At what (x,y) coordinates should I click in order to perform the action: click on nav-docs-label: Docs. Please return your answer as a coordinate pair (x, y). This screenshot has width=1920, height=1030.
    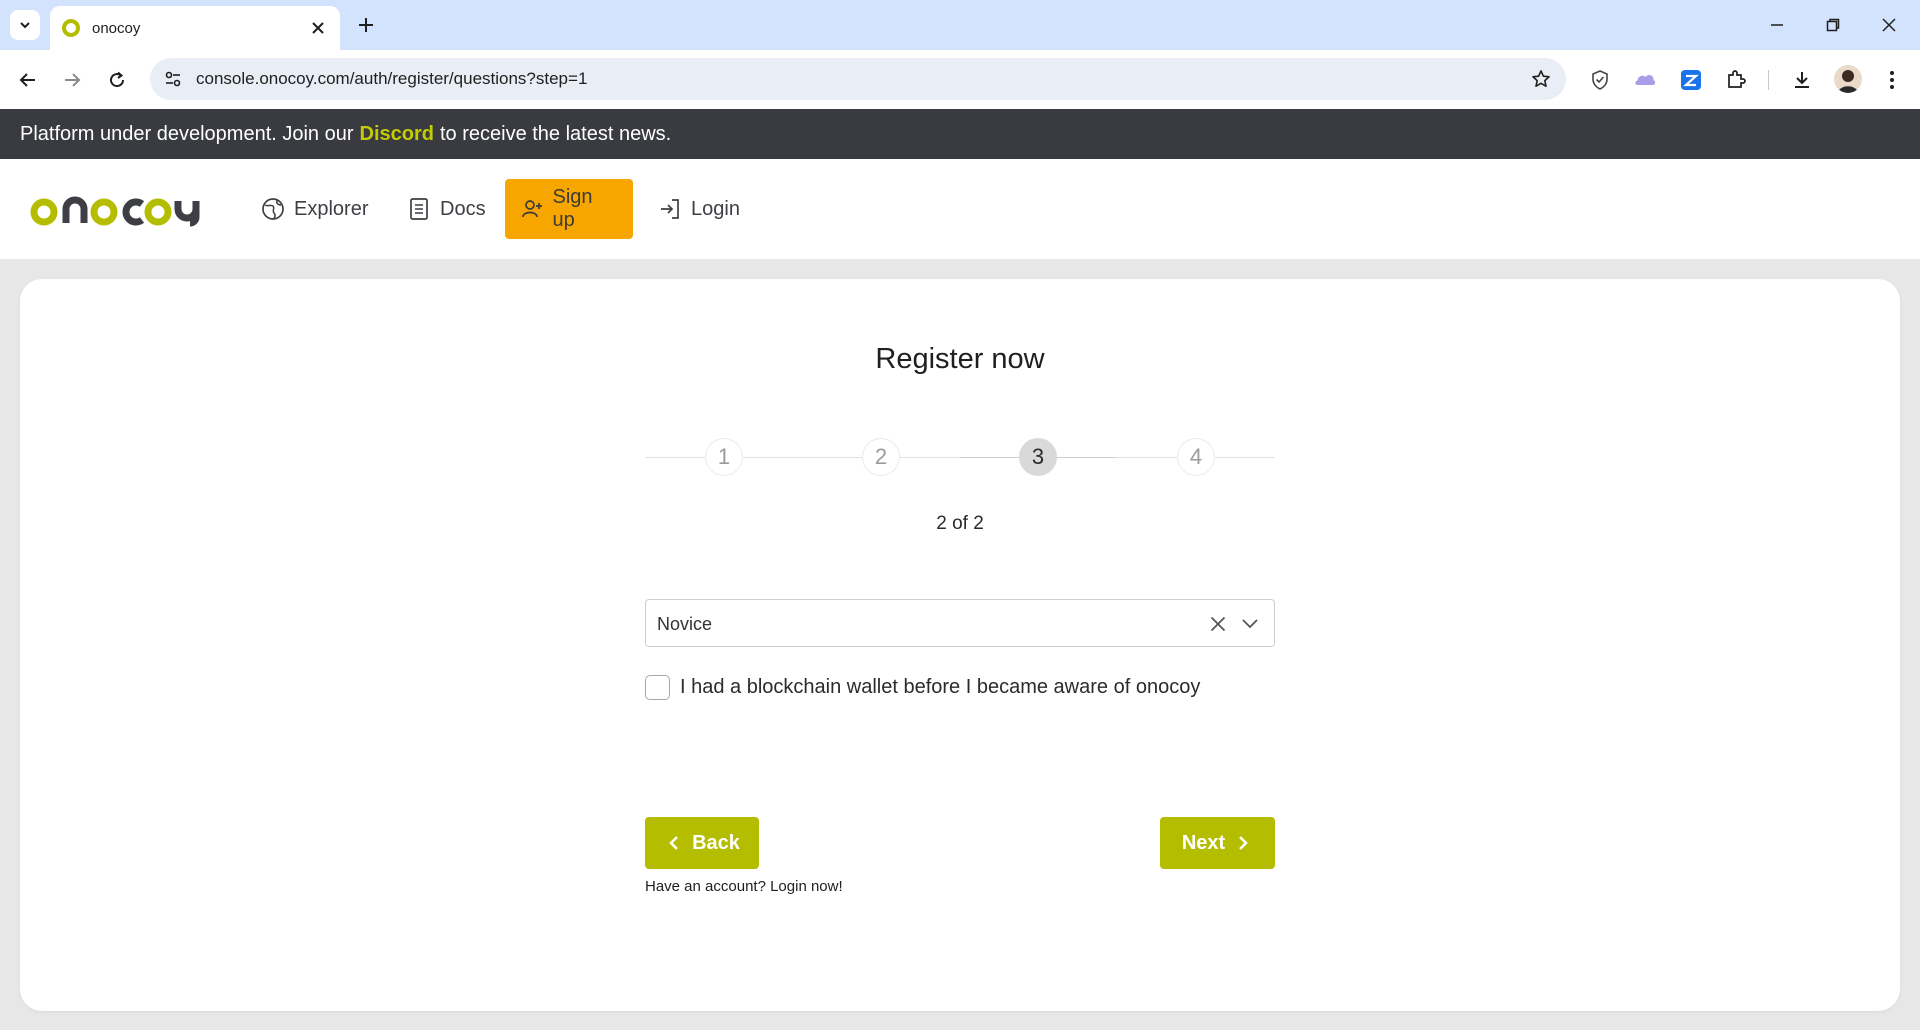
    Looking at the image, I should click on (463, 208).